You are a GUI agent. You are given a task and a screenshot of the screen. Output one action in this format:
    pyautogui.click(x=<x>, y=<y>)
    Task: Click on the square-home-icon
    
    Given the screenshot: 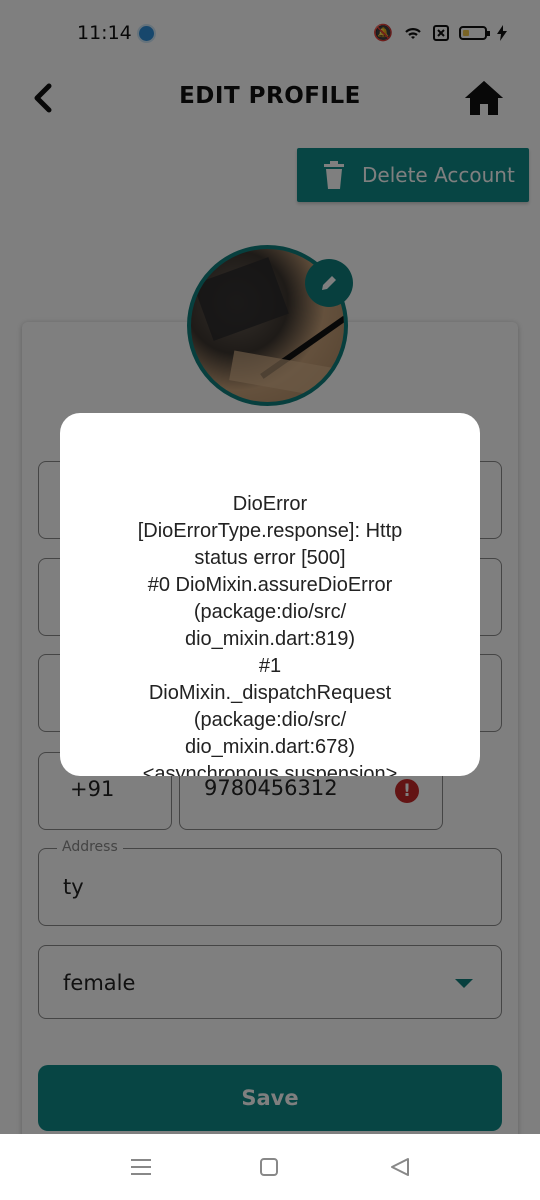 What is the action you would take?
    pyautogui.click(x=269, y=1167)
    